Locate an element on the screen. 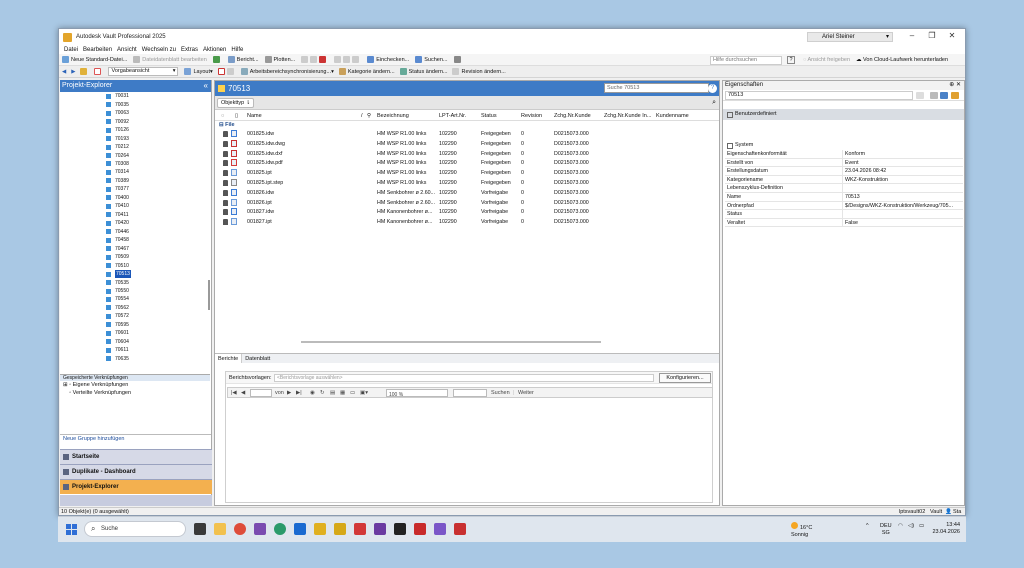  property-row: Erstellt von Event is located at coordinates (844, 163).